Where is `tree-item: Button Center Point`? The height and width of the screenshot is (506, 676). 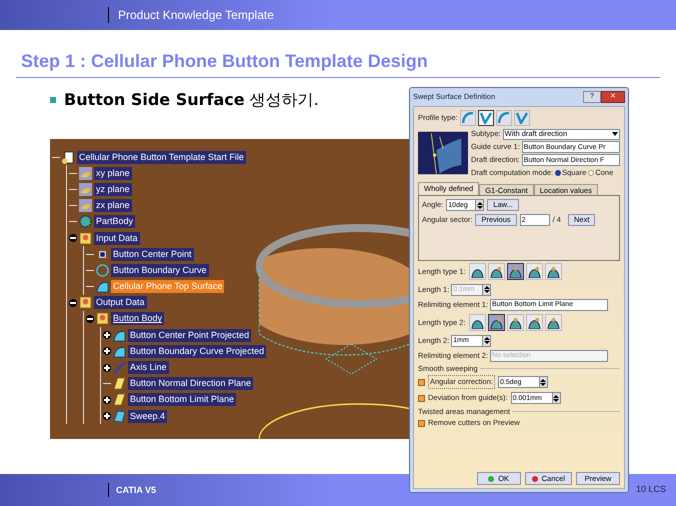 tree-item: Button Center Point is located at coordinates (152, 254).